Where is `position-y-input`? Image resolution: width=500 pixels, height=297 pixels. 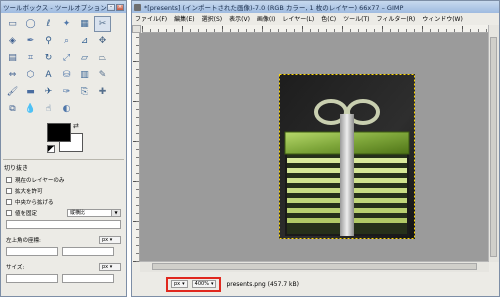 position-y-input is located at coordinates (88, 251).